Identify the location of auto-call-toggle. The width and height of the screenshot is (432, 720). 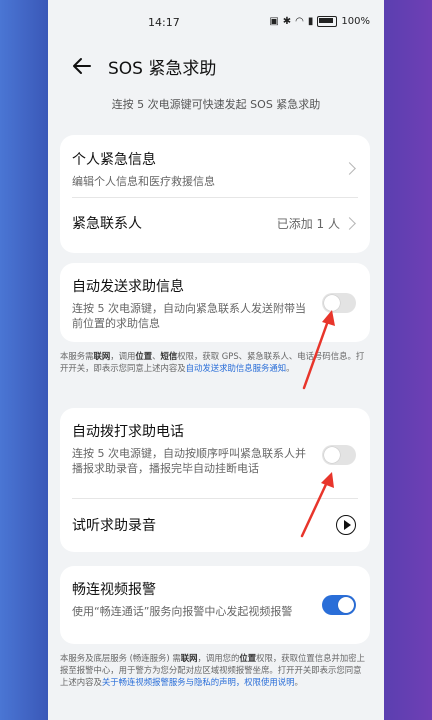
(339, 455).